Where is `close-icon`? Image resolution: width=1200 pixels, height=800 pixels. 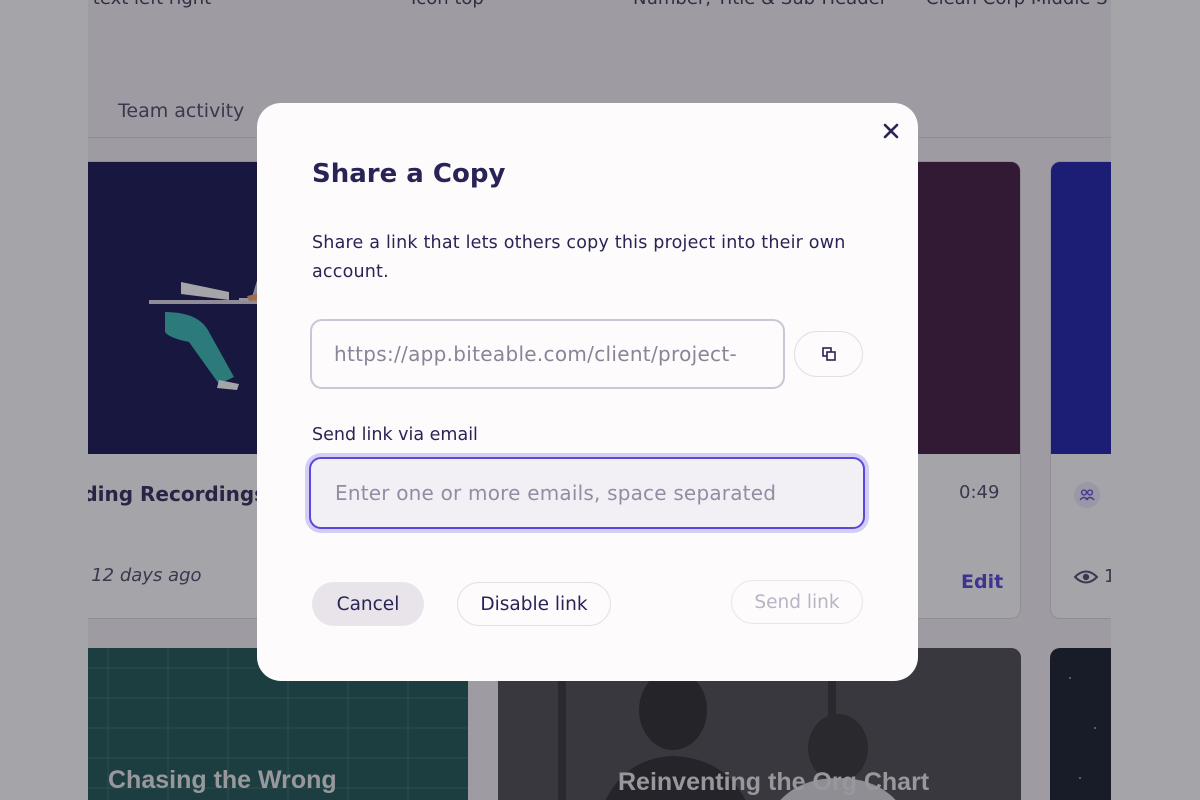
close-icon is located at coordinates (891, 131).